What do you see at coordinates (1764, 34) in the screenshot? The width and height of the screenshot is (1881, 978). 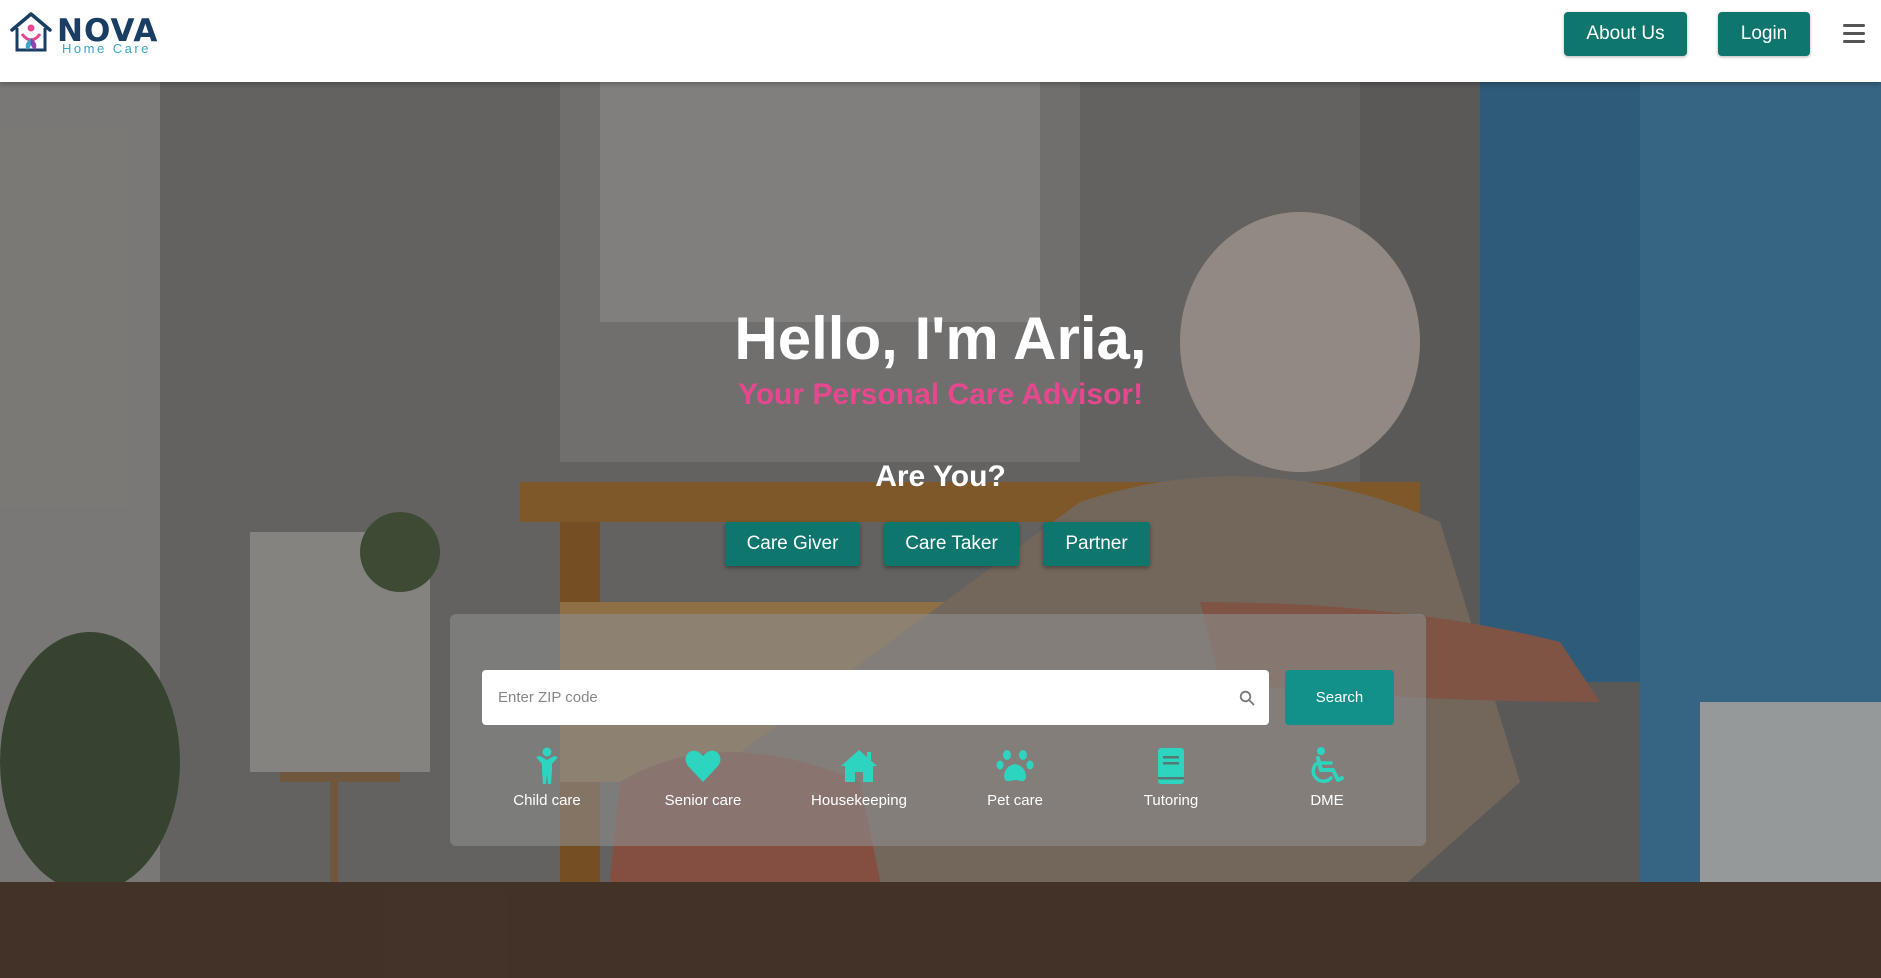 I see `login-button: Login` at bounding box center [1764, 34].